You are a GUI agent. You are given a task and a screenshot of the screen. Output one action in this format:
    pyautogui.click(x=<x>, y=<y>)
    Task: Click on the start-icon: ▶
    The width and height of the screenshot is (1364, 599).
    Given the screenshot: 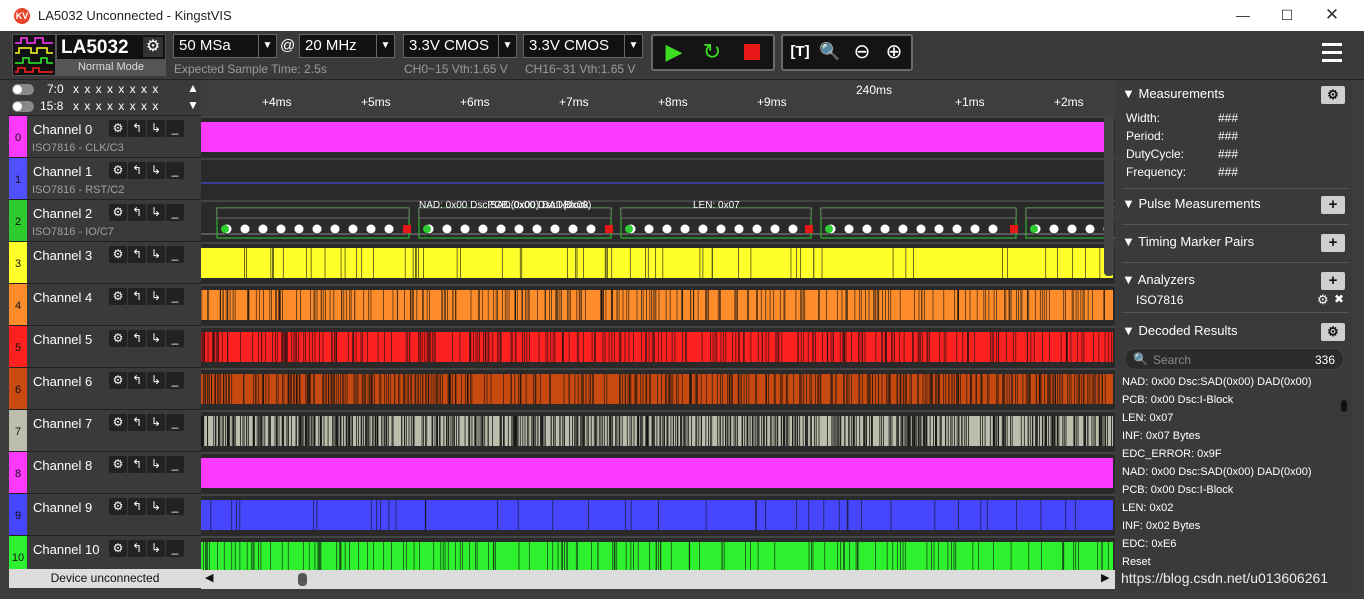 What is the action you would take?
    pyautogui.click(x=674, y=52)
    